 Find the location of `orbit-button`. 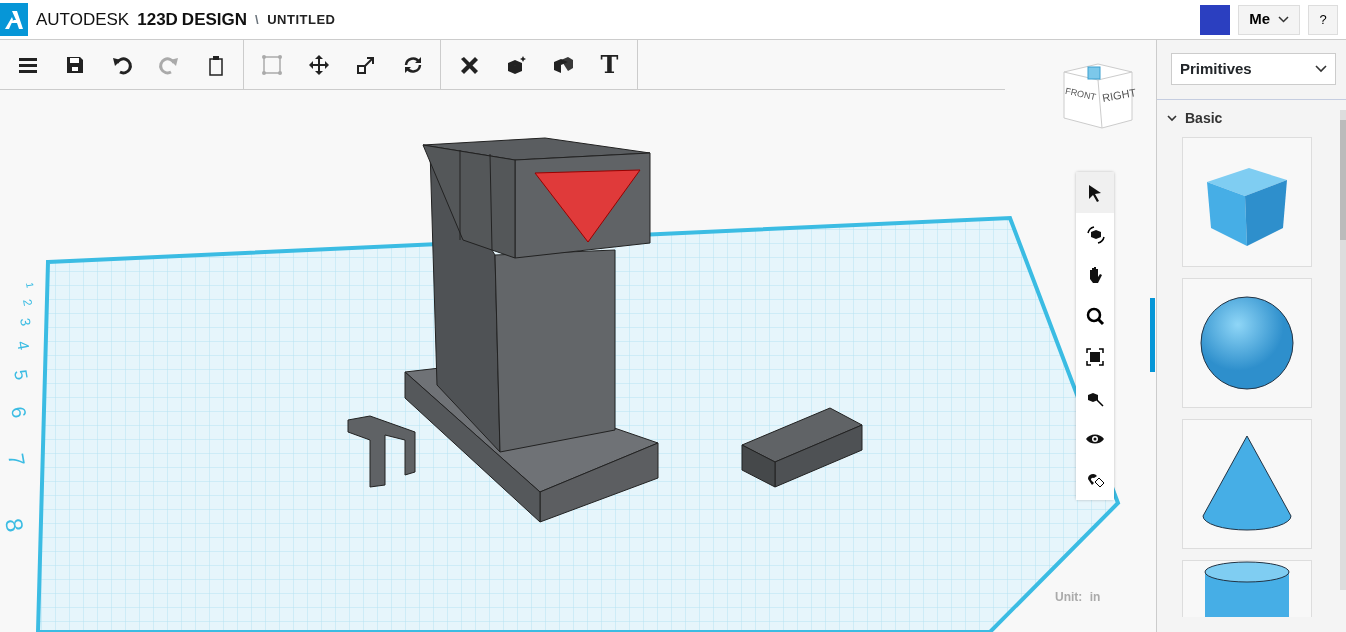

orbit-button is located at coordinates (1095, 233).